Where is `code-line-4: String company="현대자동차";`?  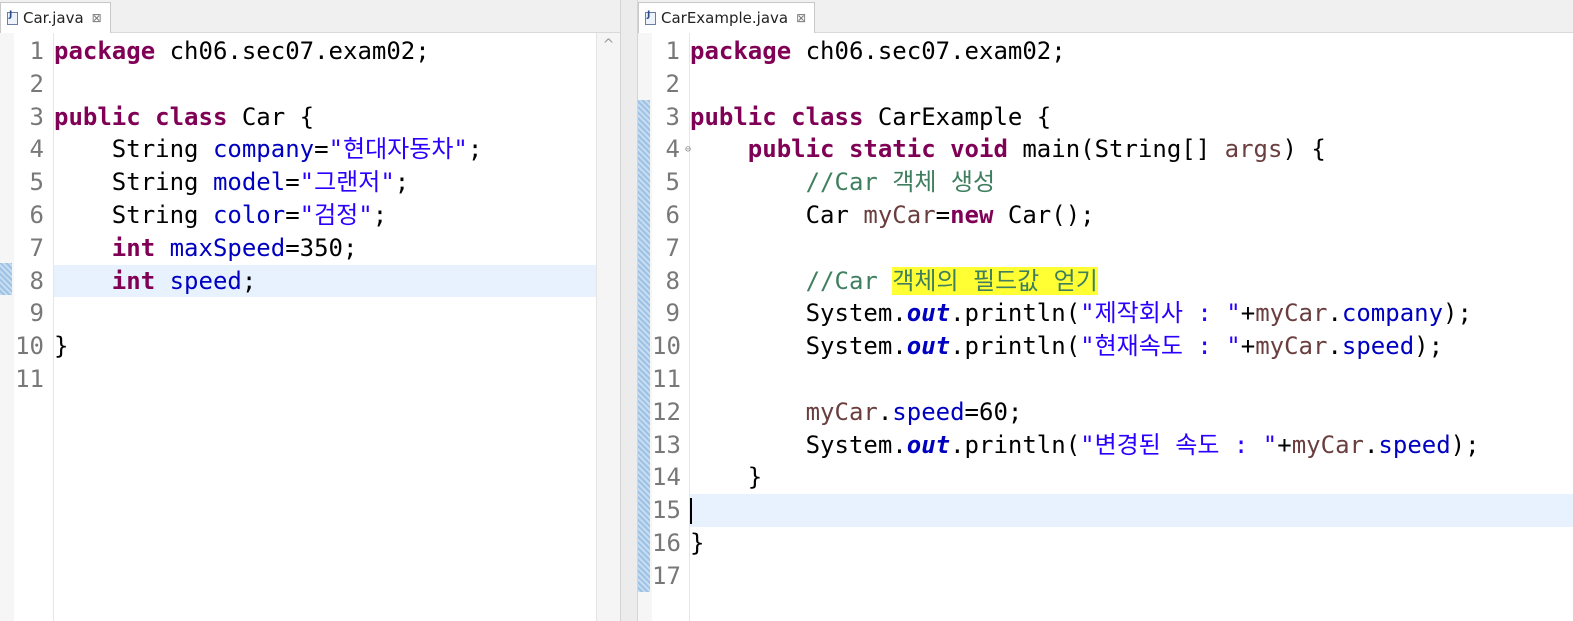 code-line-4: String company="현대자동차"; is located at coordinates (297, 149).